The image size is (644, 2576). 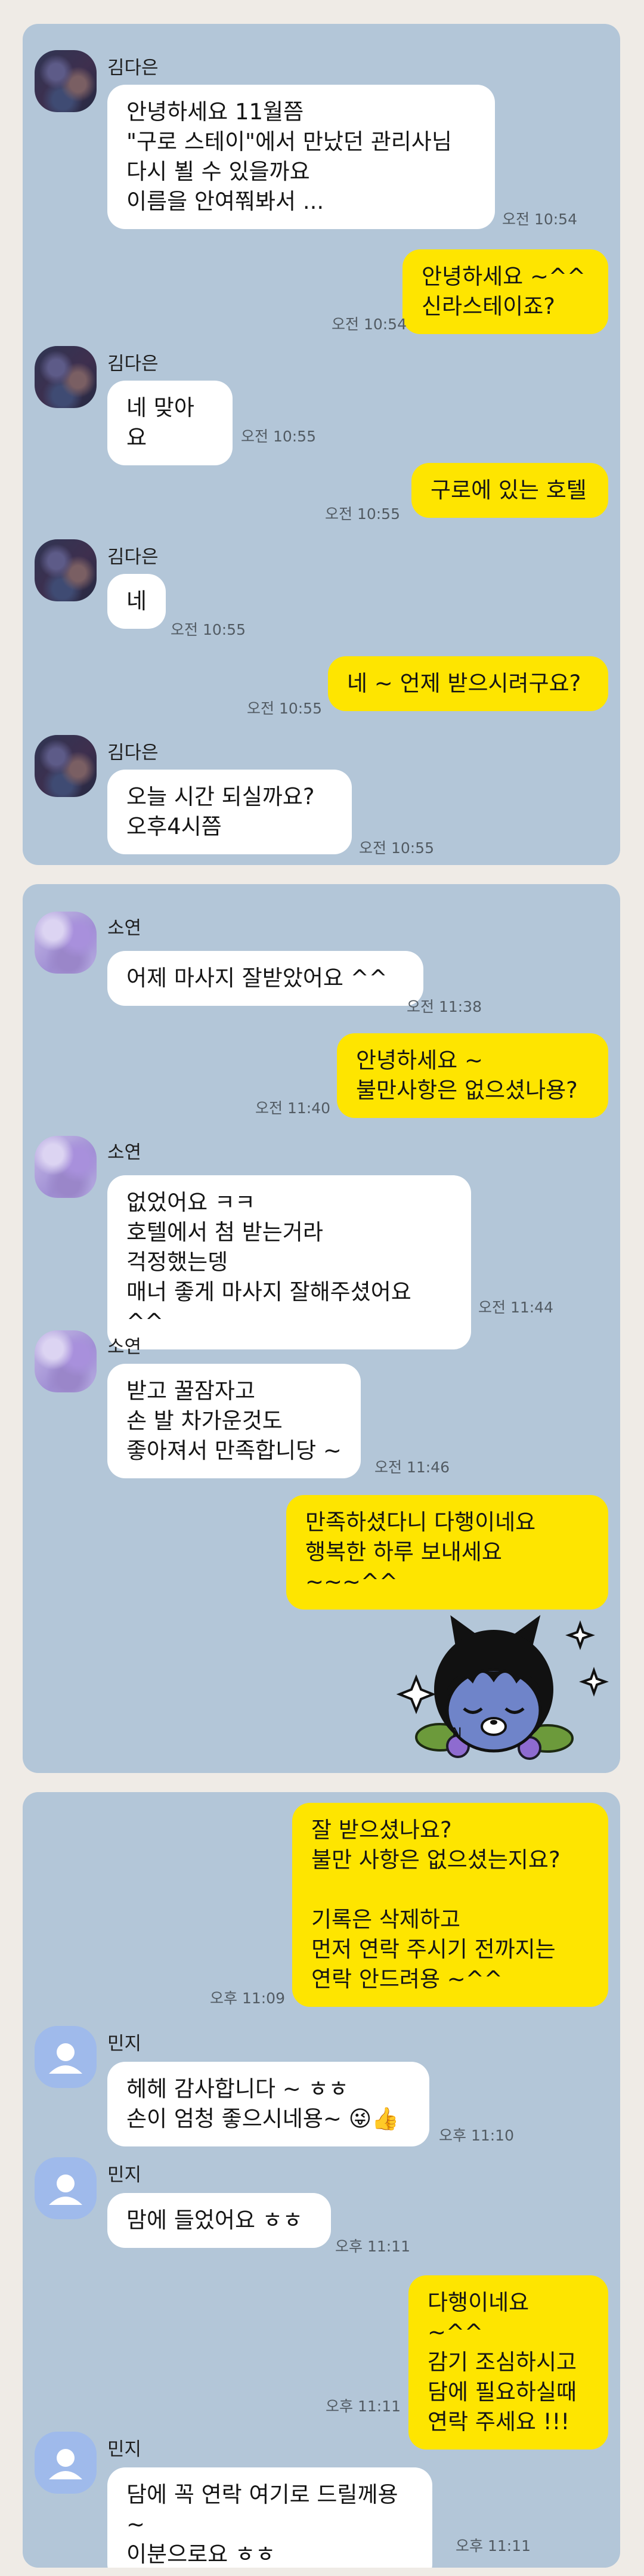 I want to click on message-time: 오전 11:40, so click(x=293, y=1108).